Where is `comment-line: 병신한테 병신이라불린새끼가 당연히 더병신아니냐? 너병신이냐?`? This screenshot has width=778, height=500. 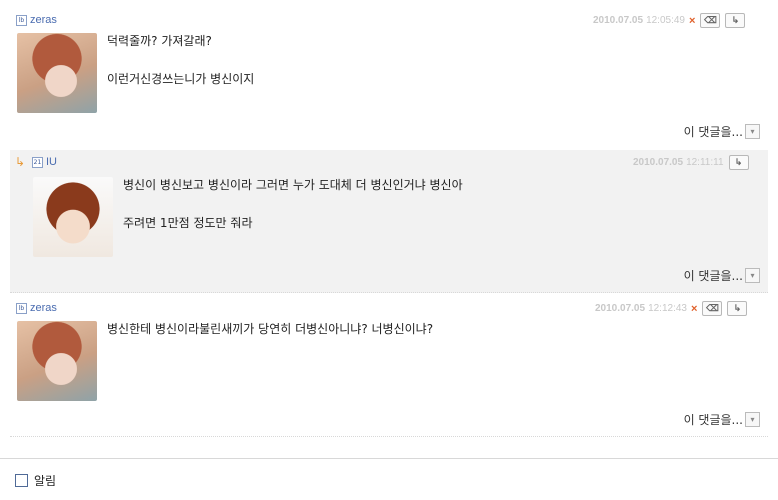 comment-line: 병신한테 병신이라불린새끼가 당연히 더병신아니냐? 너병신이냐? is located at coordinates (270, 329).